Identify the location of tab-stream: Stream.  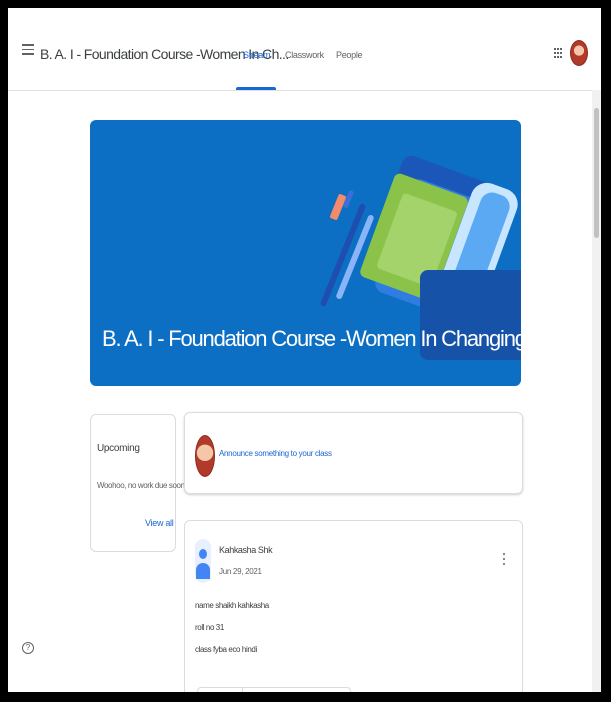
(257, 55).